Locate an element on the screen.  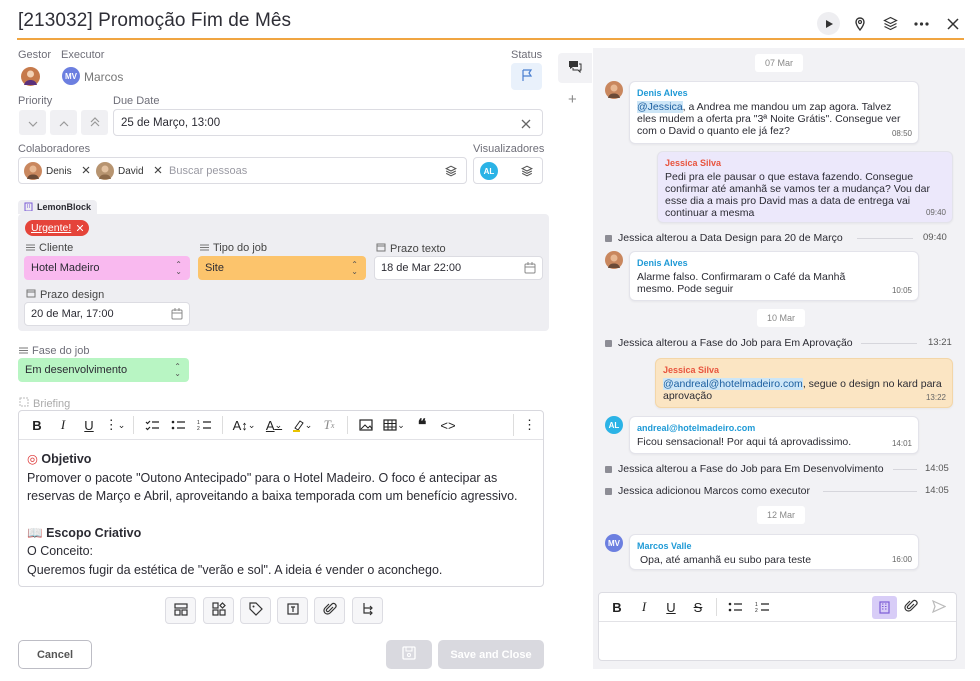
prazo-texto-field: 18 de Mar 22:00 is located at coordinates (458, 268).